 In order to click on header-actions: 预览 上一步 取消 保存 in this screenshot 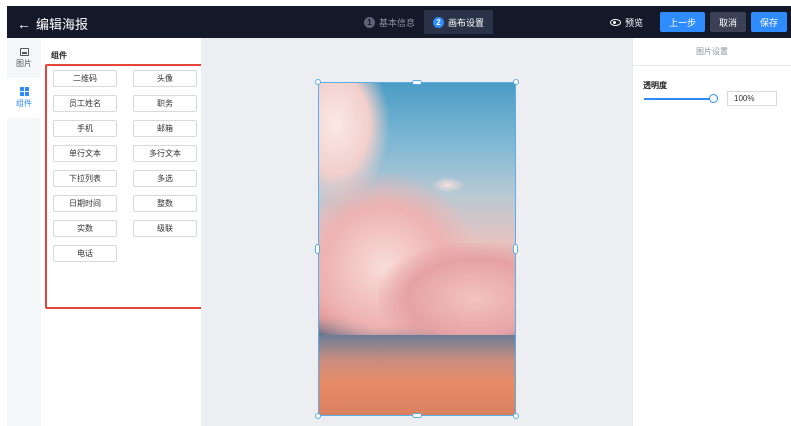, I will do `click(698, 22)`.